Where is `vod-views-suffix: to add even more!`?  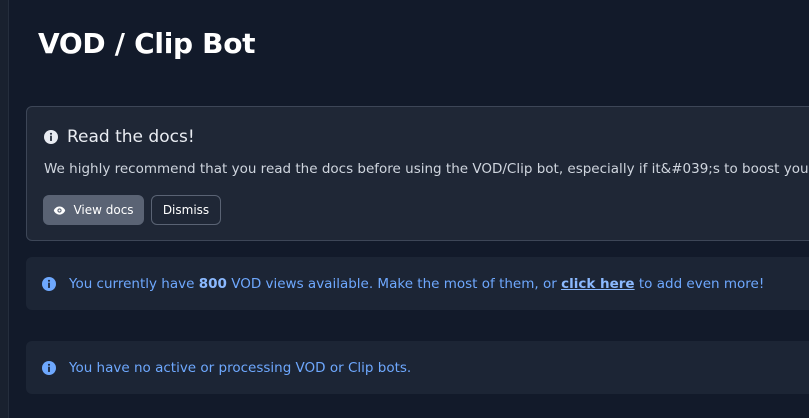 vod-views-suffix: to add even more! is located at coordinates (699, 283).